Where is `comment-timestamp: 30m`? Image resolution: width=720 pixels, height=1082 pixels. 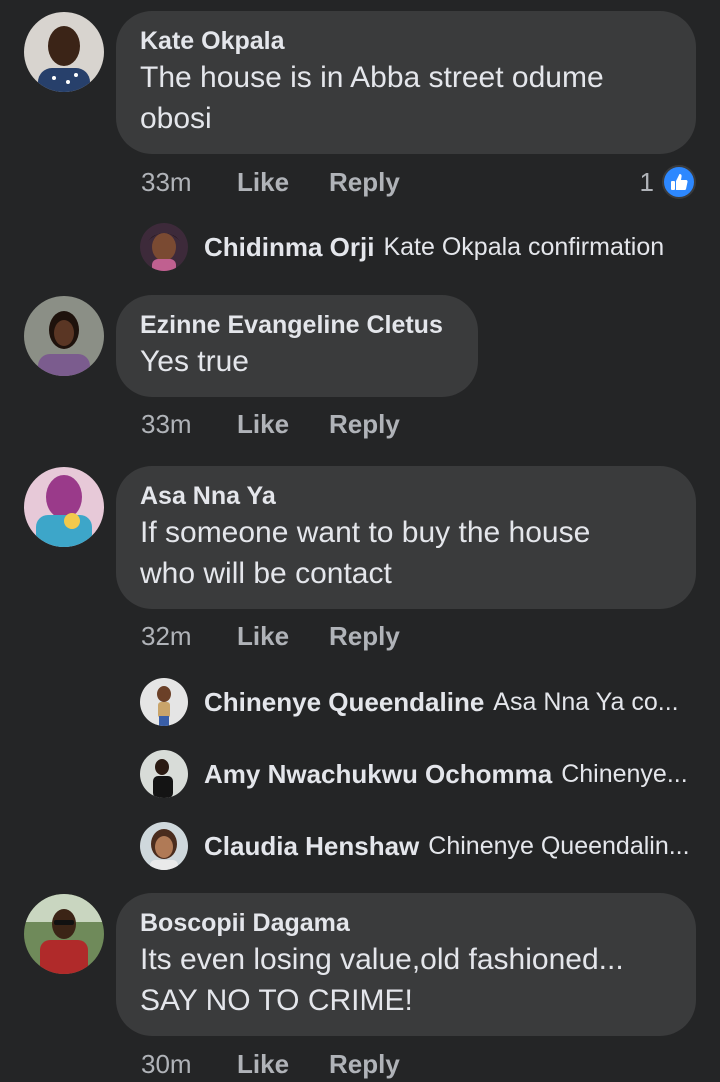
comment-timestamp: 30m is located at coordinates (166, 1063).